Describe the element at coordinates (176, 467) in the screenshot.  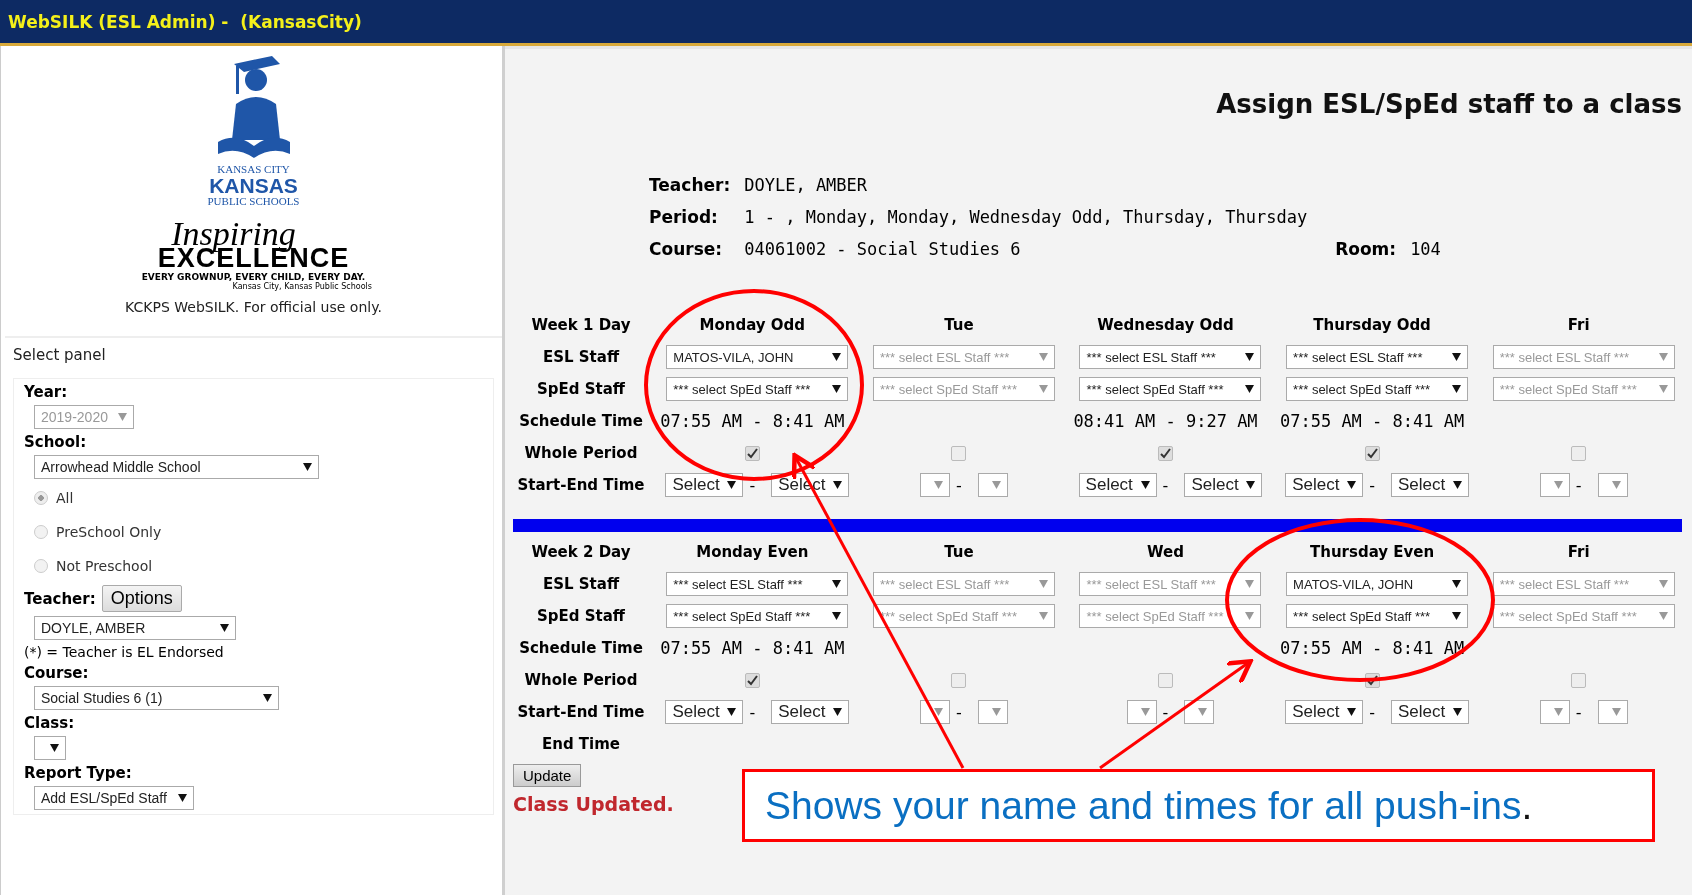
I see `school-dropdown: Arrowhead Middle School` at that location.